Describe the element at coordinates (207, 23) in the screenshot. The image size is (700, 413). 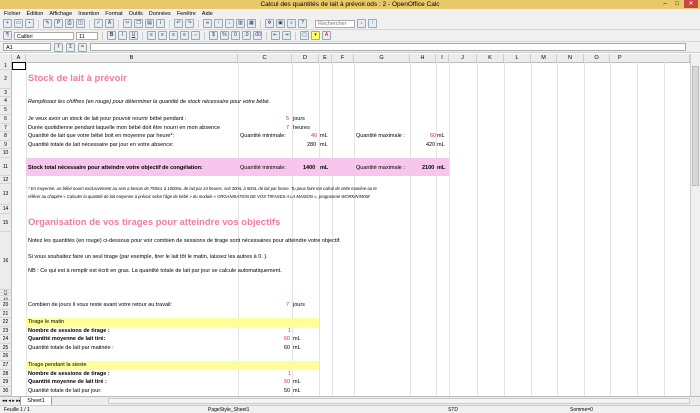
I see `hyperlink-icon: ∞` at that location.